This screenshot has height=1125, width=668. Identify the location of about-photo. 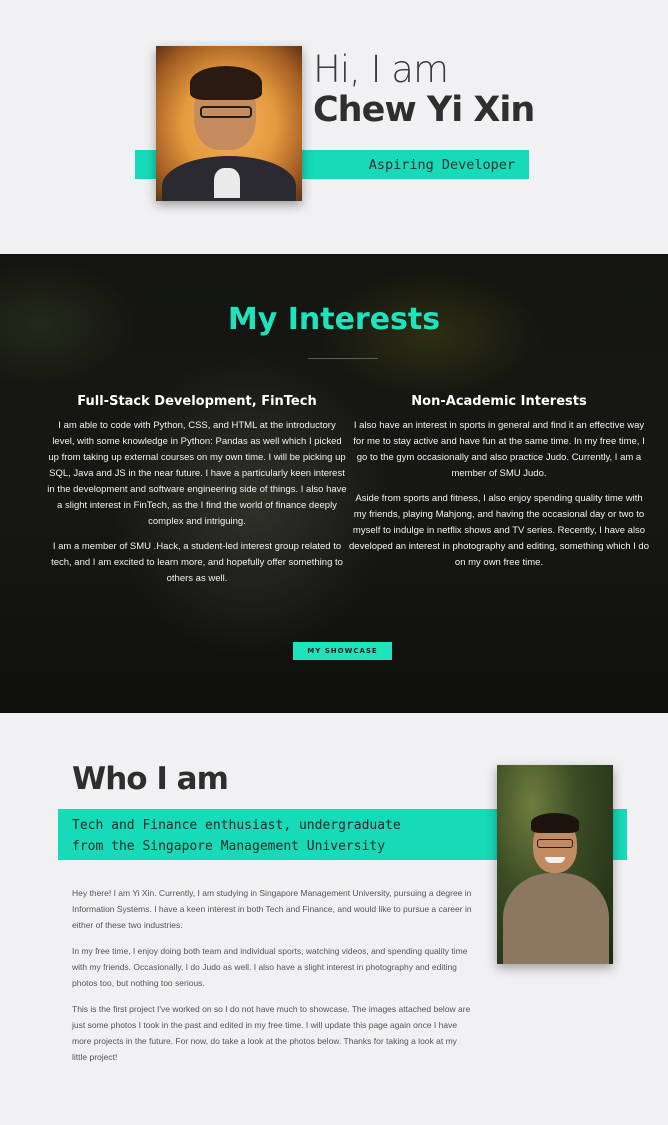
(555, 864).